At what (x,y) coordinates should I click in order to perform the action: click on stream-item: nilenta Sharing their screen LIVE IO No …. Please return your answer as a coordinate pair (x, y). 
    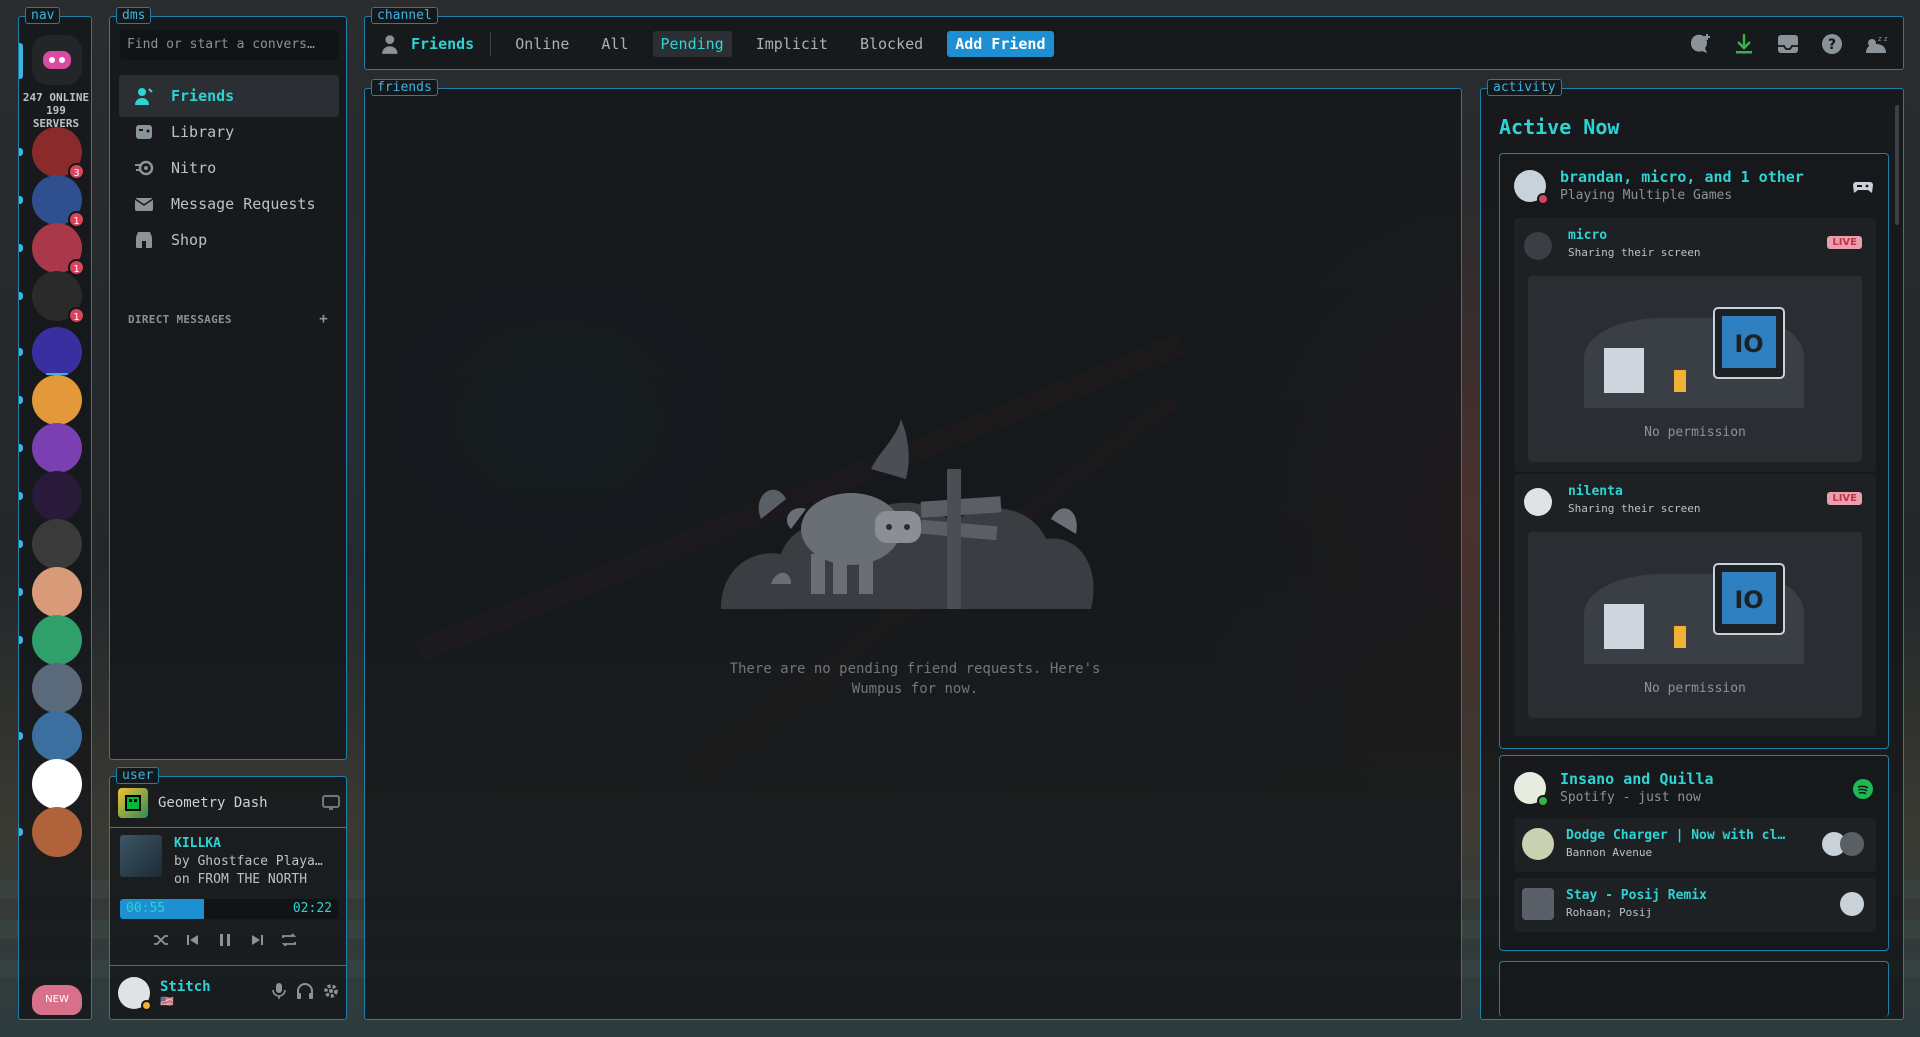
    Looking at the image, I should click on (1695, 605).